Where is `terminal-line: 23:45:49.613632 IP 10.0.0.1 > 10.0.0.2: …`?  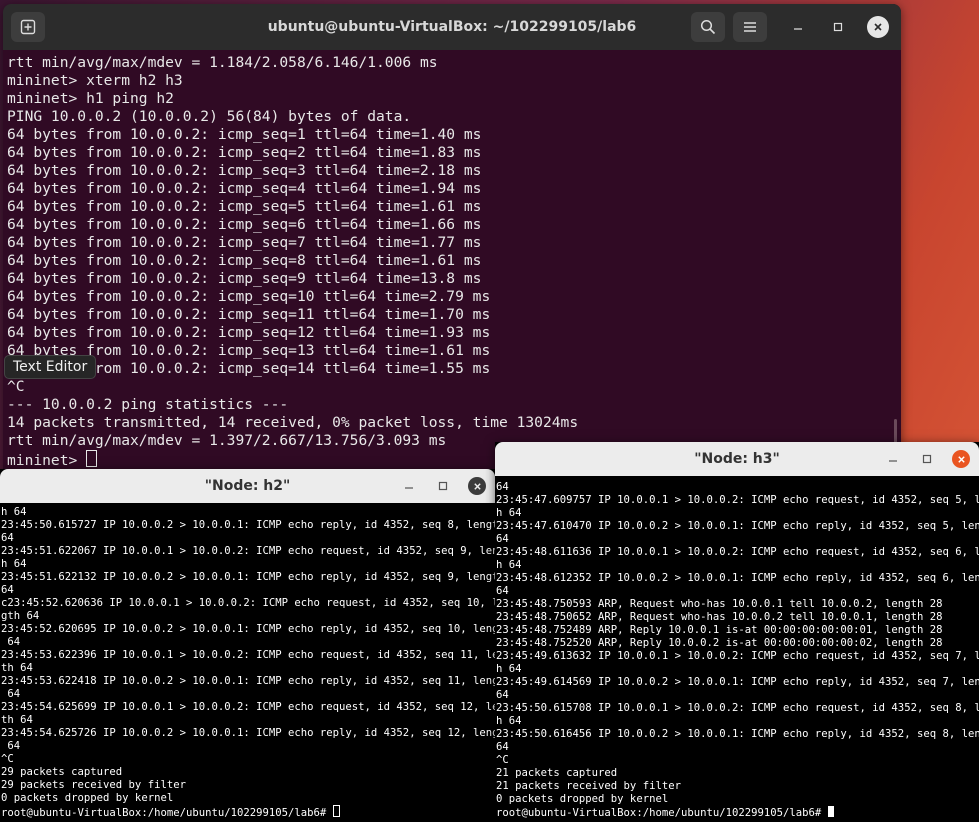 terminal-line: 23:45:49.613632 IP 10.0.0.1 > 10.0.0.2: … is located at coordinates (737, 656).